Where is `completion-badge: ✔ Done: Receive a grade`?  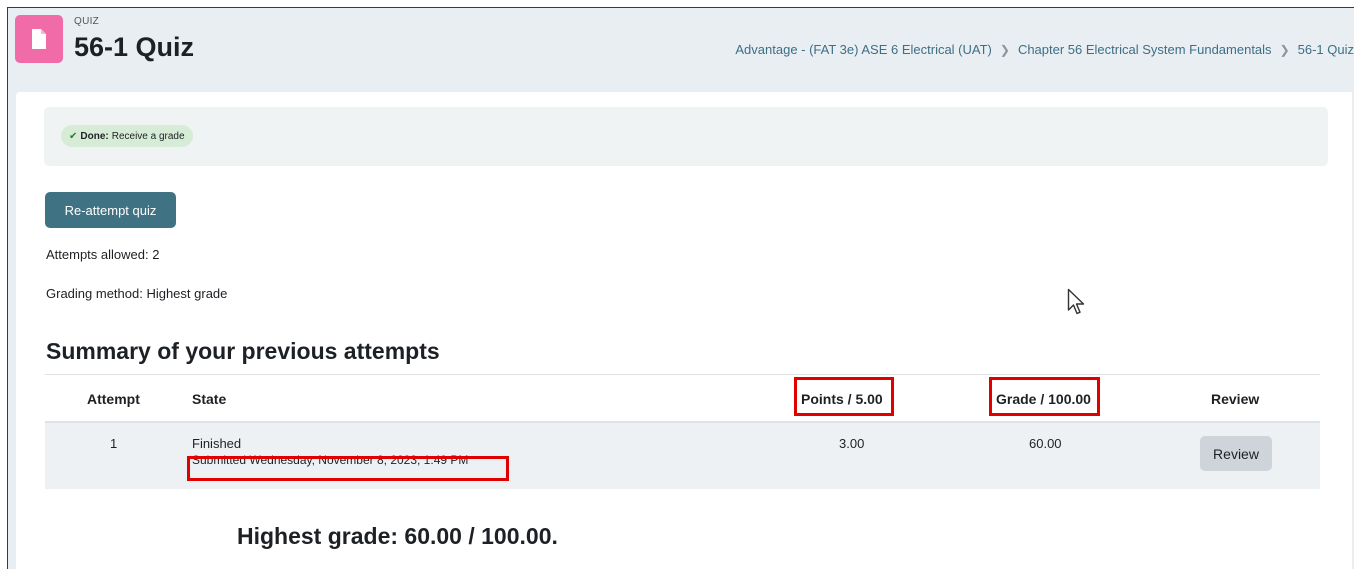 completion-badge: ✔ Done: Receive a grade is located at coordinates (127, 136).